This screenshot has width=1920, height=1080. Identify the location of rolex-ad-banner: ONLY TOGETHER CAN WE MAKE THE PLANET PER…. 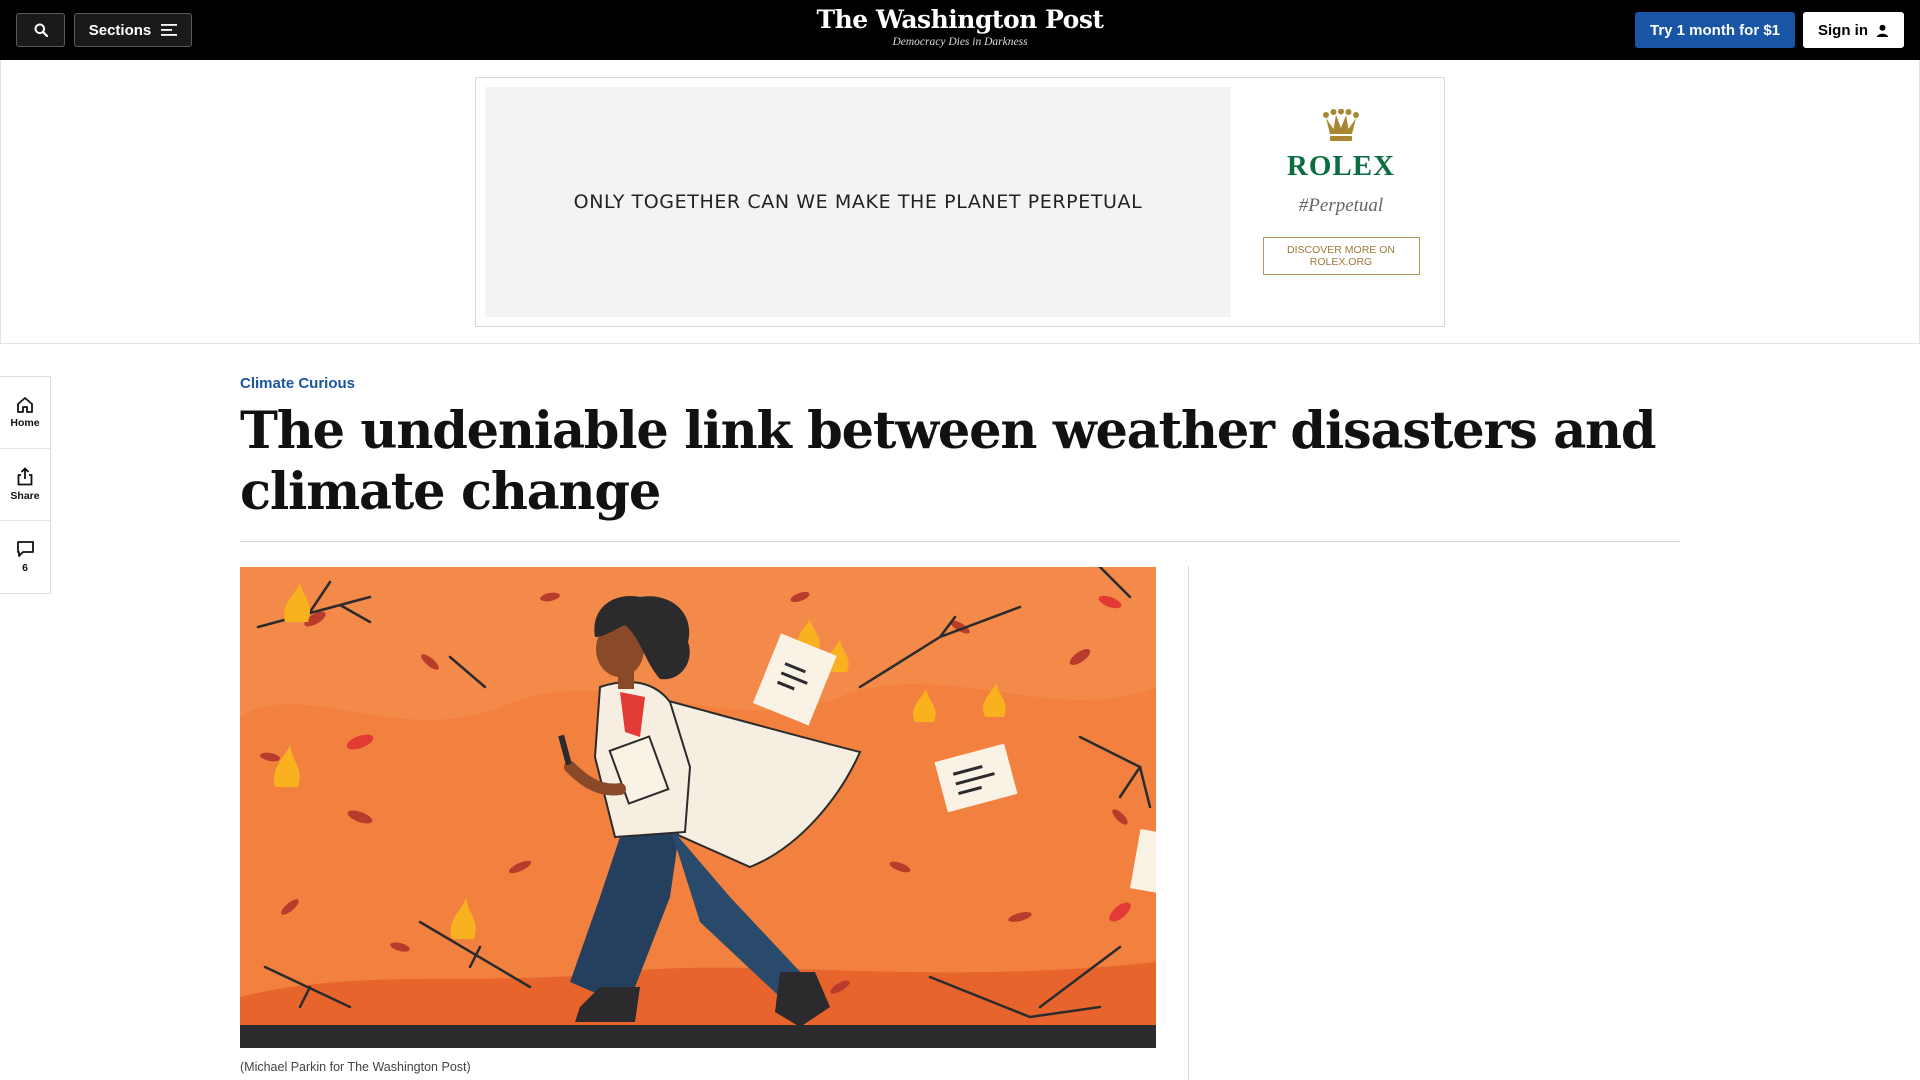
(960, 202).